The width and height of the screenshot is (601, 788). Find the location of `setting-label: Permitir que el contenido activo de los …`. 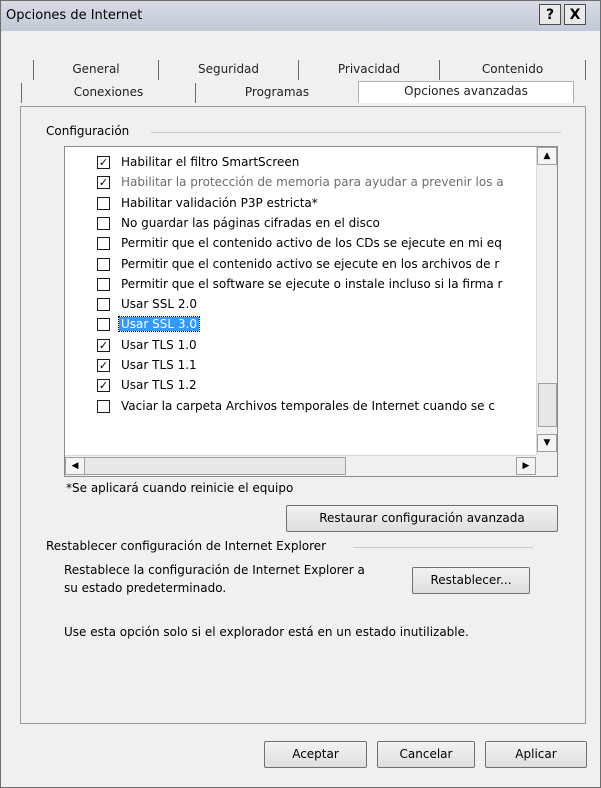

setting-label: Permitir que el contenido activo de los … is located at coordinates (311, 243).